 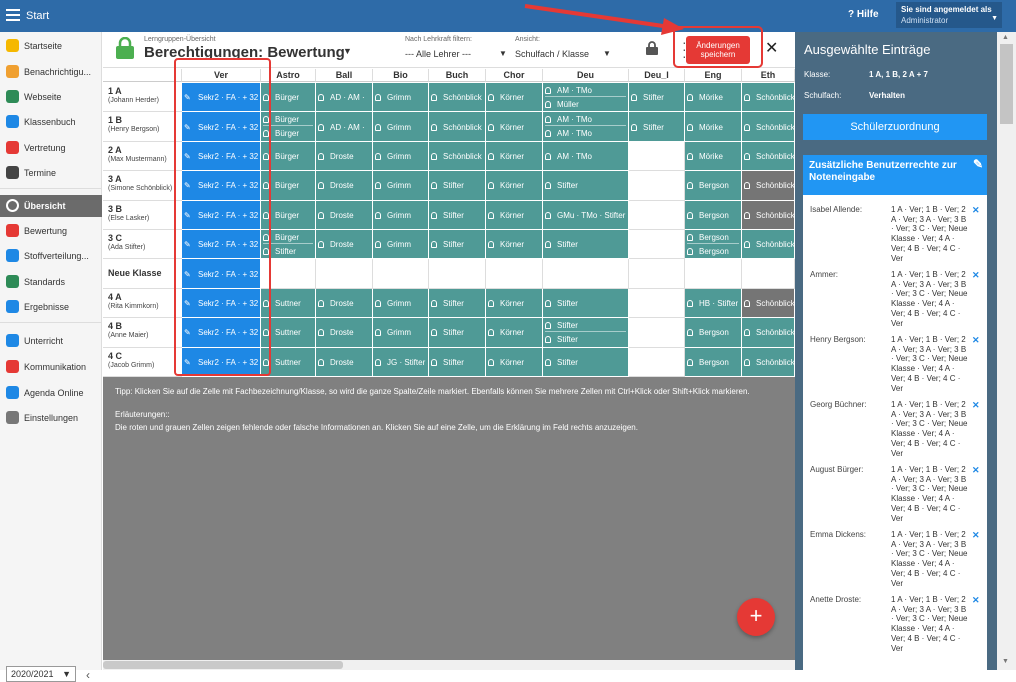 What do you see at coordinates (895, 127) in the screenshot?
I see `student-assignment-button: Schülerzuordnung` at bounding box center [895, 127].